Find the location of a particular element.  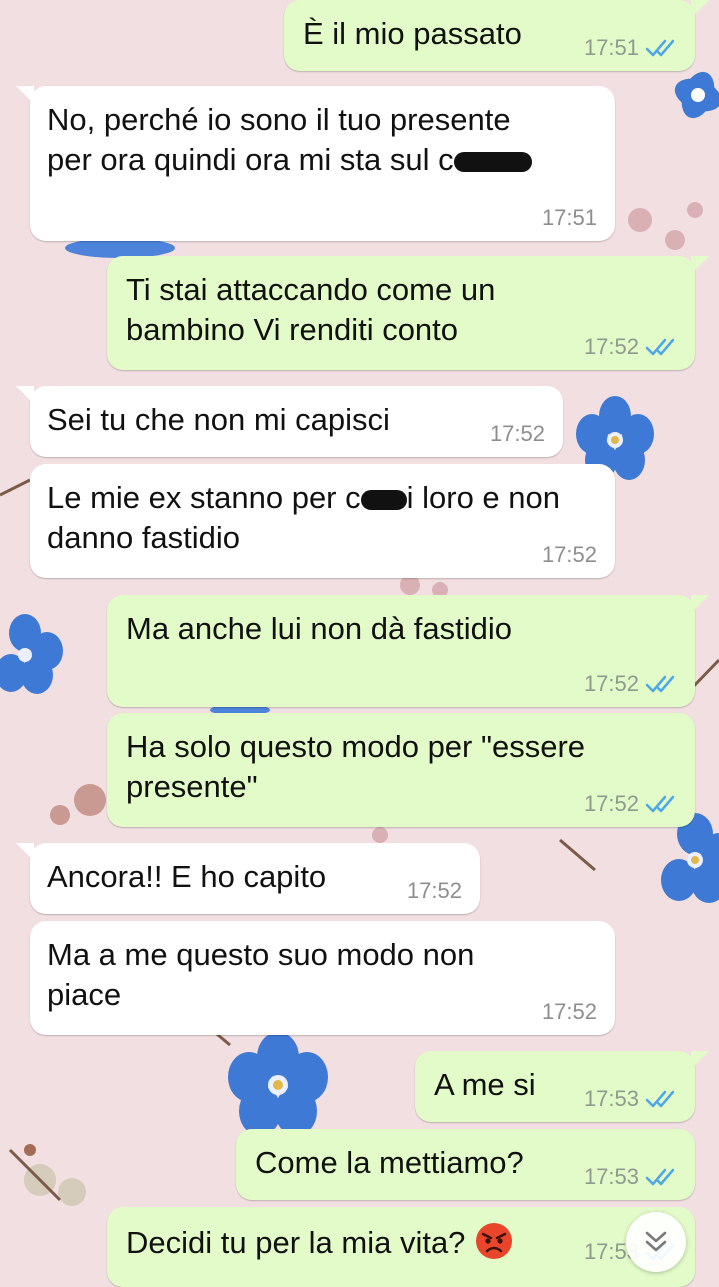

message-line: Decidi tu per la mia vita? is located at coordinates (296, 1242).